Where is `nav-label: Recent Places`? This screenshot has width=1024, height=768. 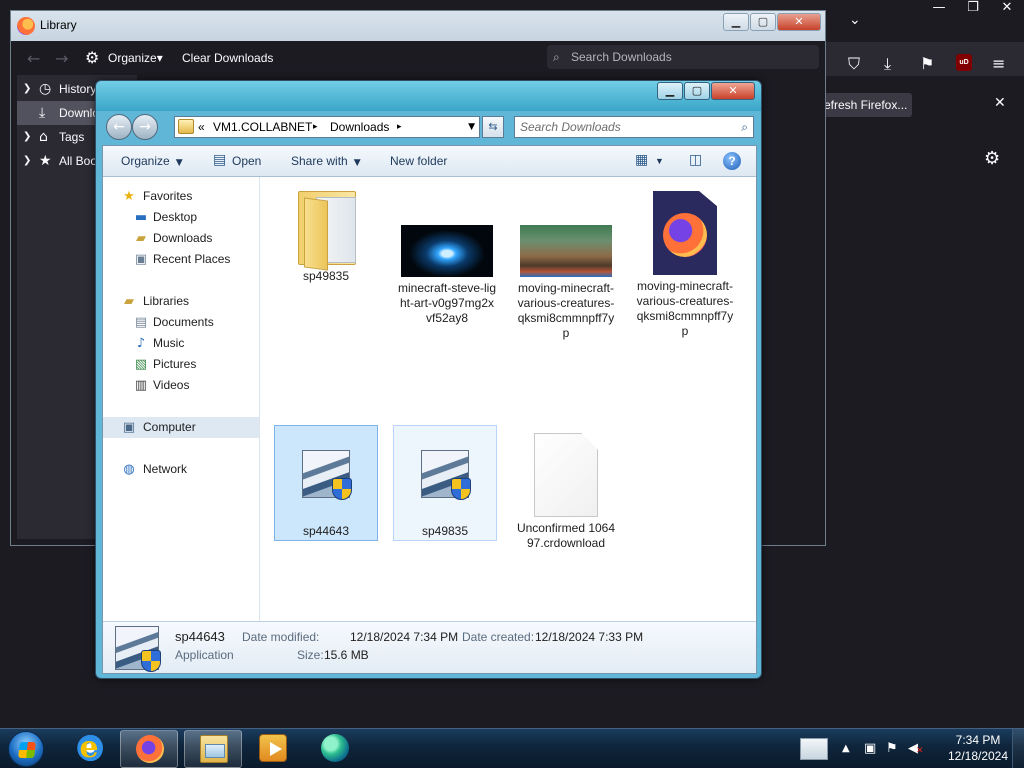 nav-label: Recent Places is located at coordinates (192, 259).